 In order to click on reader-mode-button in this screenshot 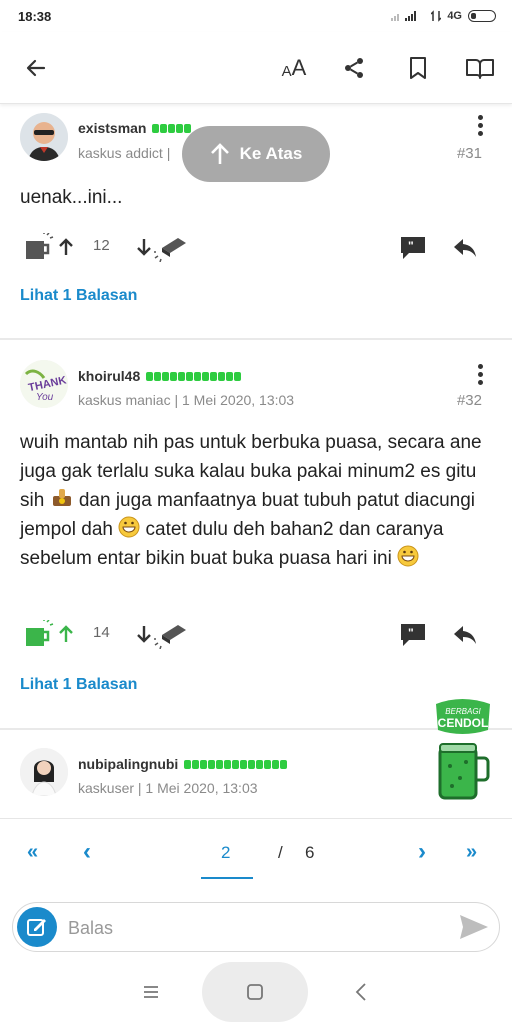, I will do `click(480, 68)`.